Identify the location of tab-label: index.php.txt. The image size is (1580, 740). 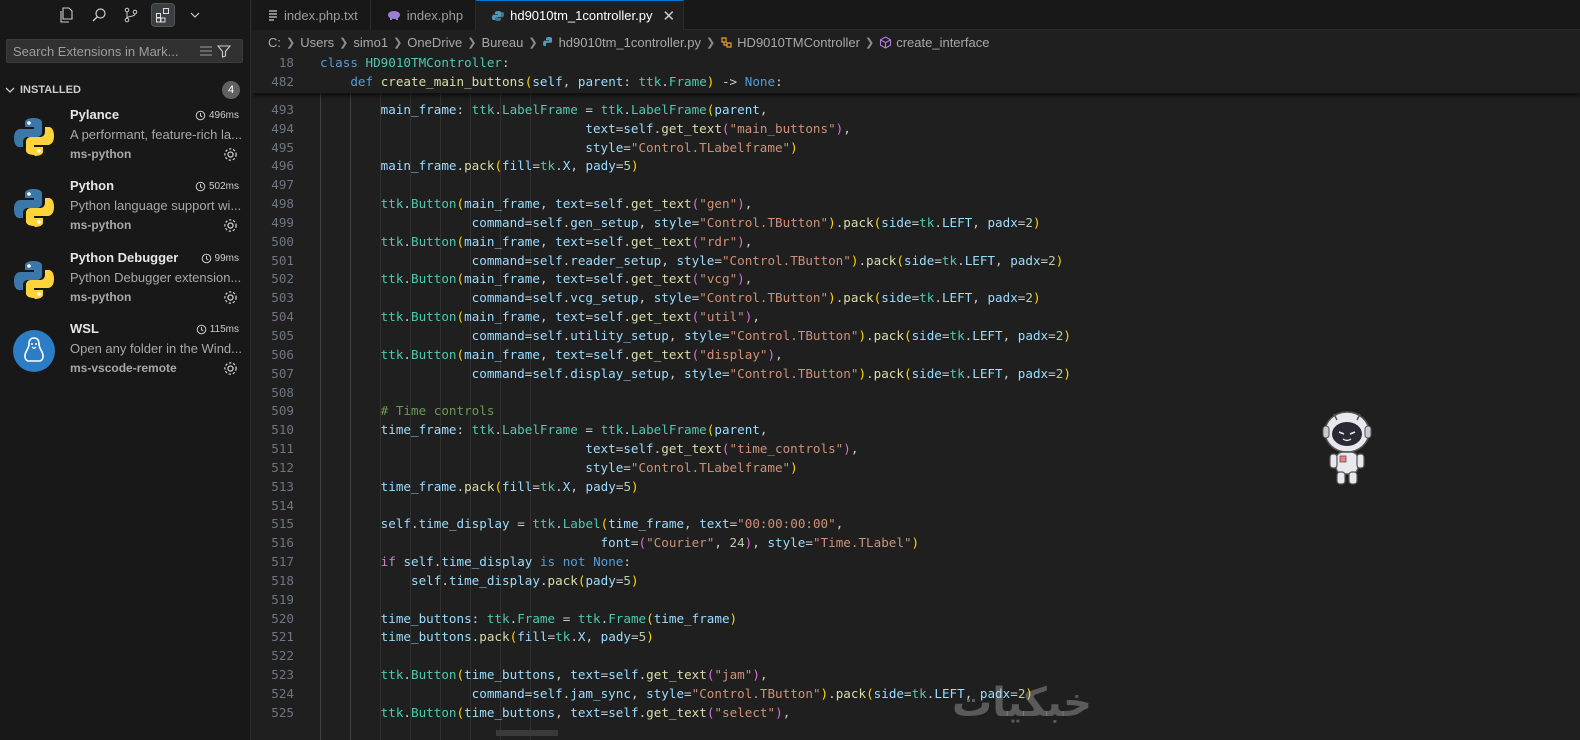
(321, 15).